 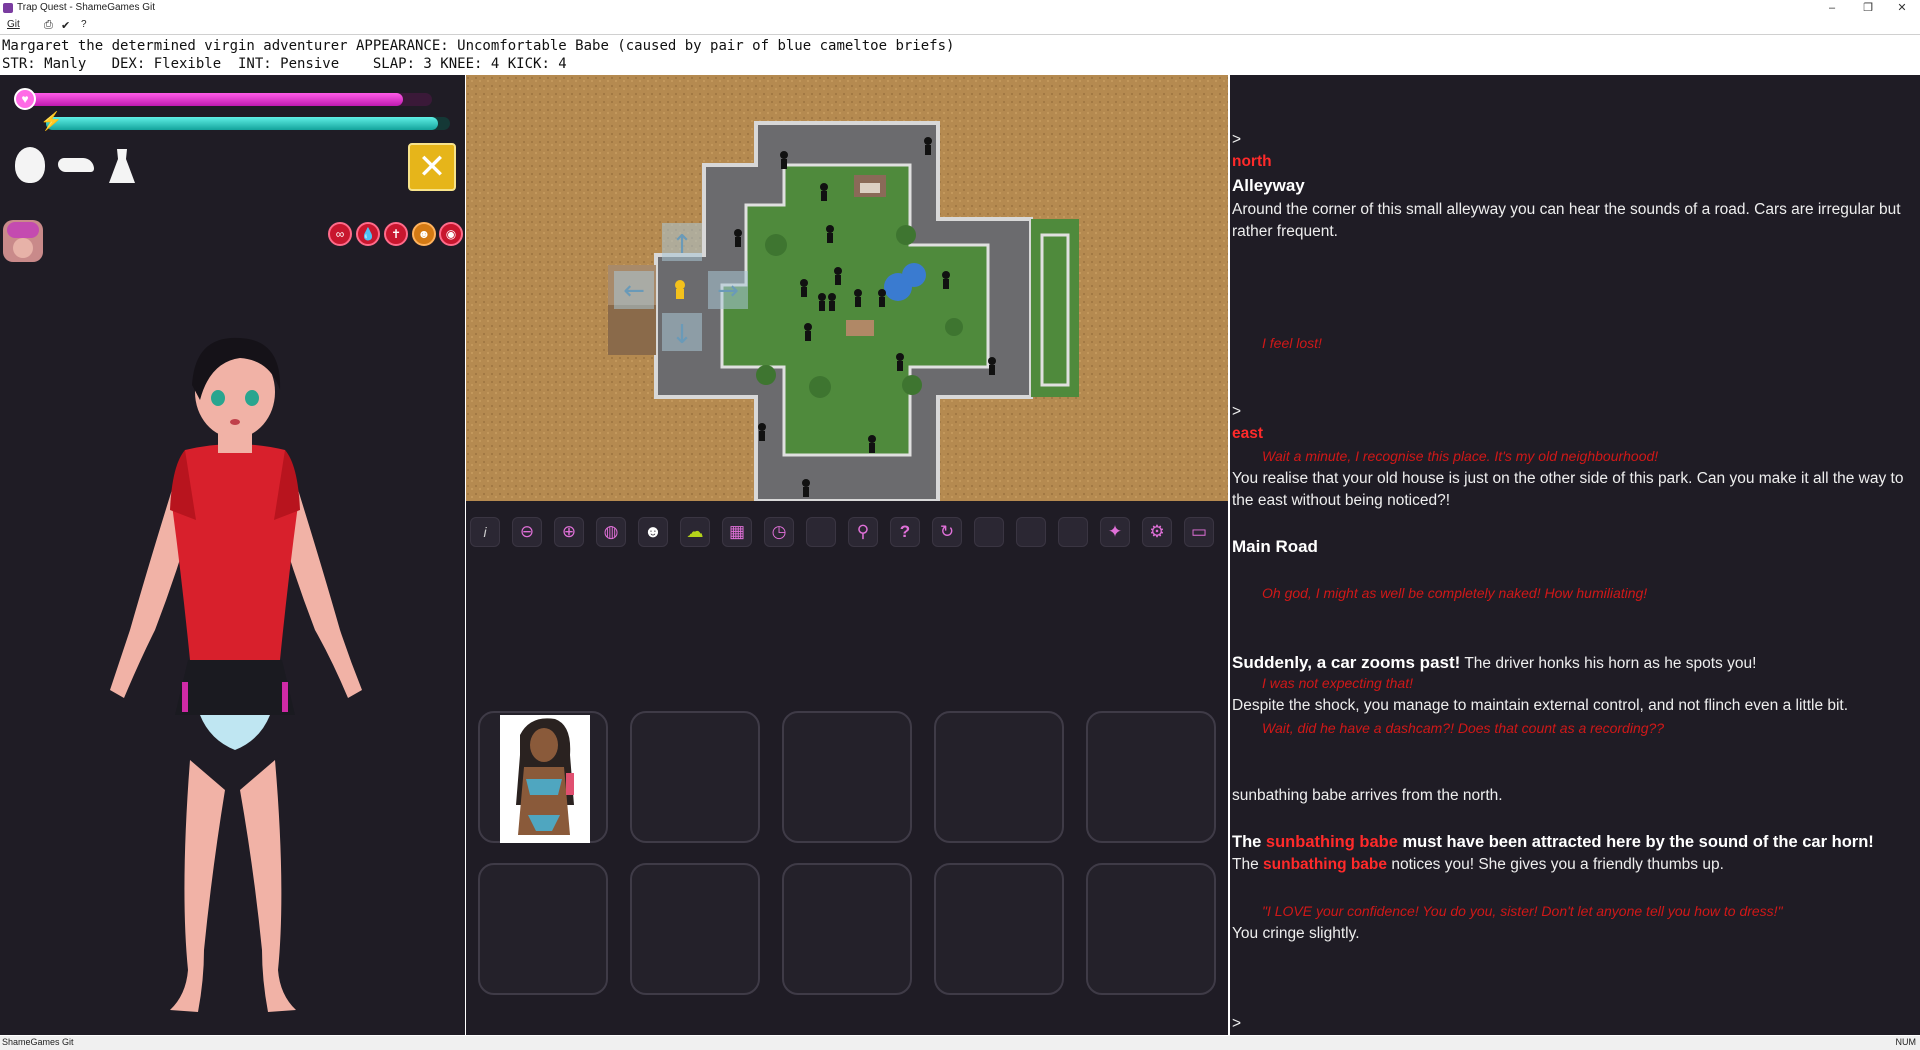 I want to click on restore-button: ❐, so click(x=1868, y=8).